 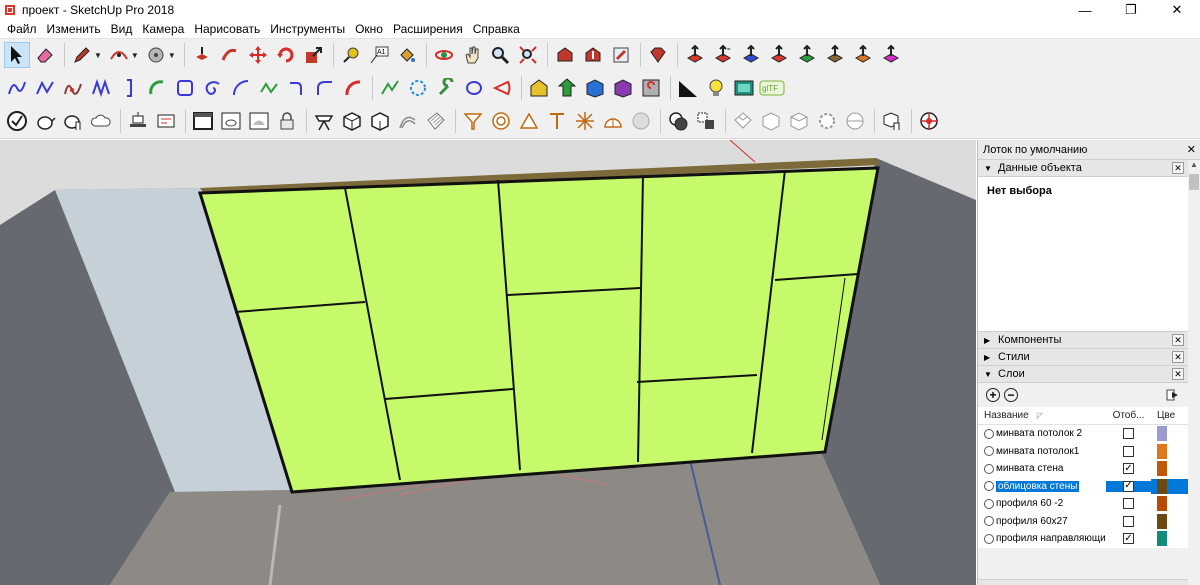 What do you see at coordinates (73, 121) in the screenshot?
I see `teapot-hand-button` at bounding box center [73, 121].